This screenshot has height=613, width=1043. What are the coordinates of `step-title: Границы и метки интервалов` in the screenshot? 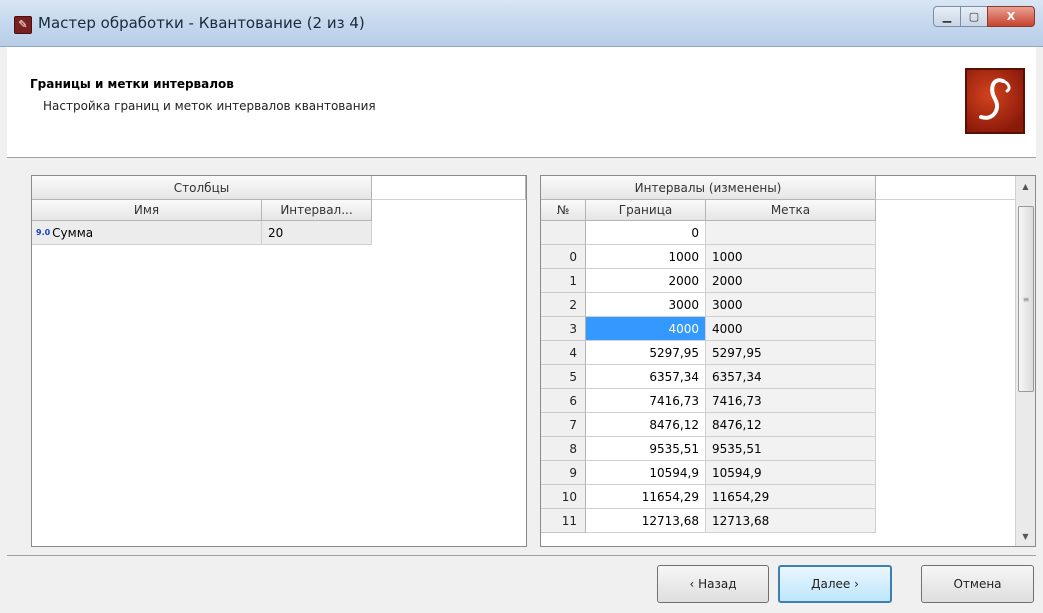 It's located at (132, 84).